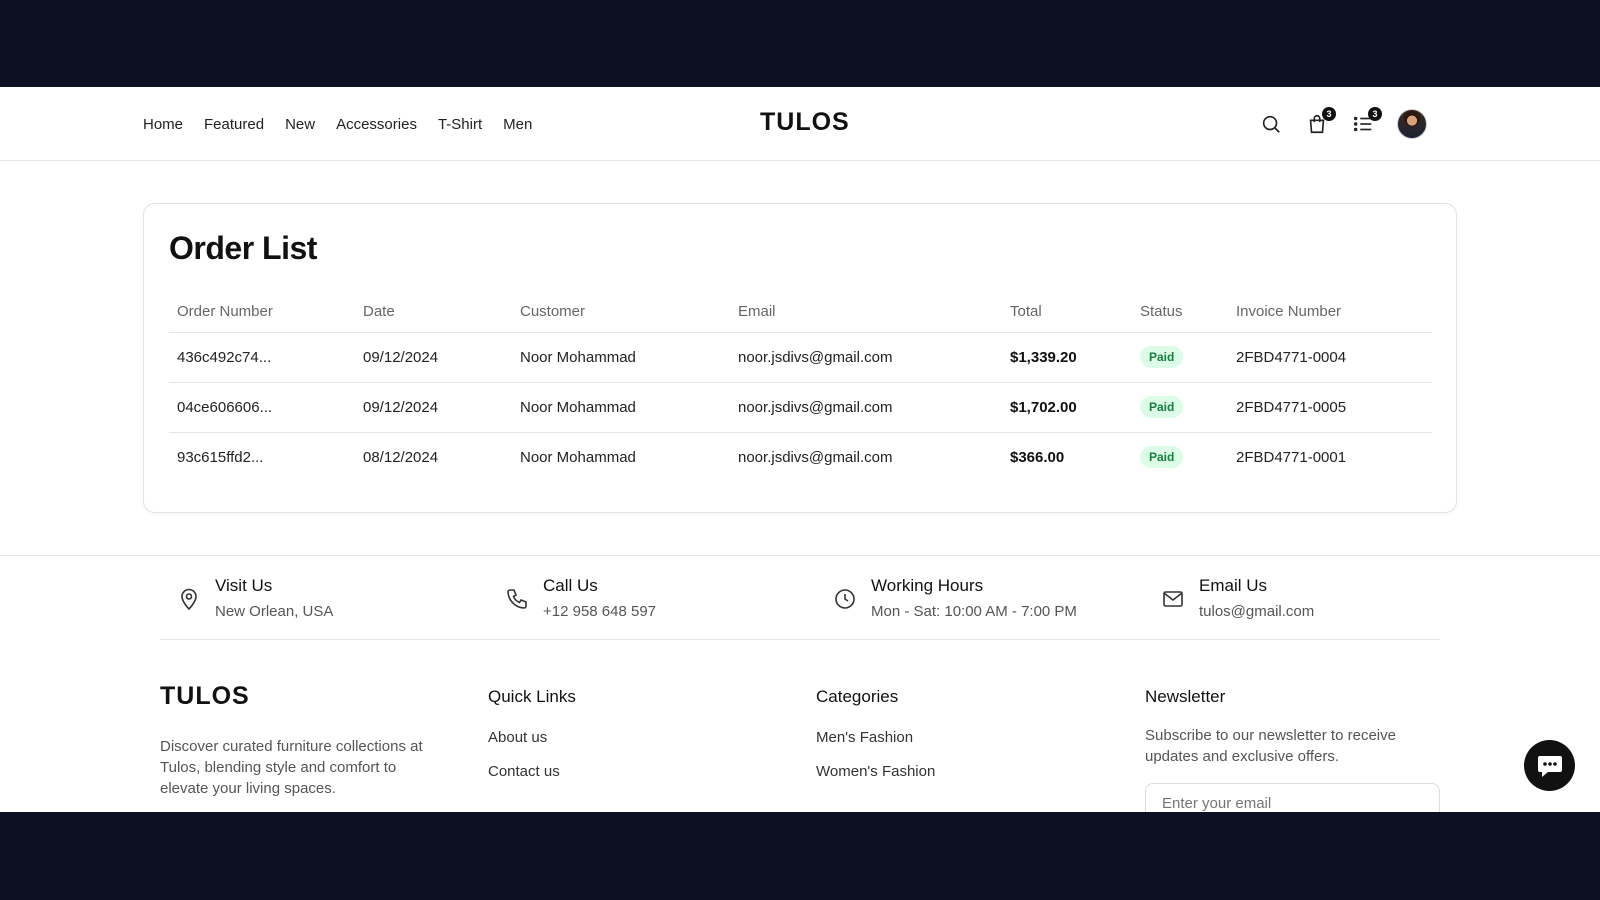 This screenshot has height=900, width=1600. What do you see at coordinates (1412, 124) in the screenshot?
I see `user-avatar` at bounding box center [1412, 124].